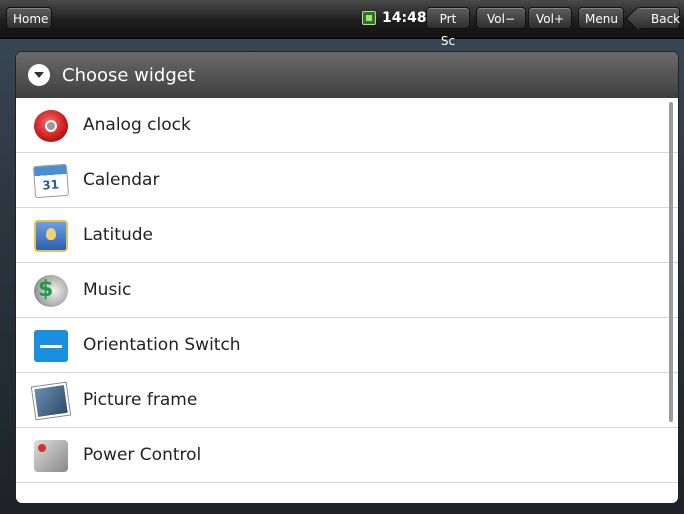  I want to click on orientation-switch-icon, so click(51, 346).